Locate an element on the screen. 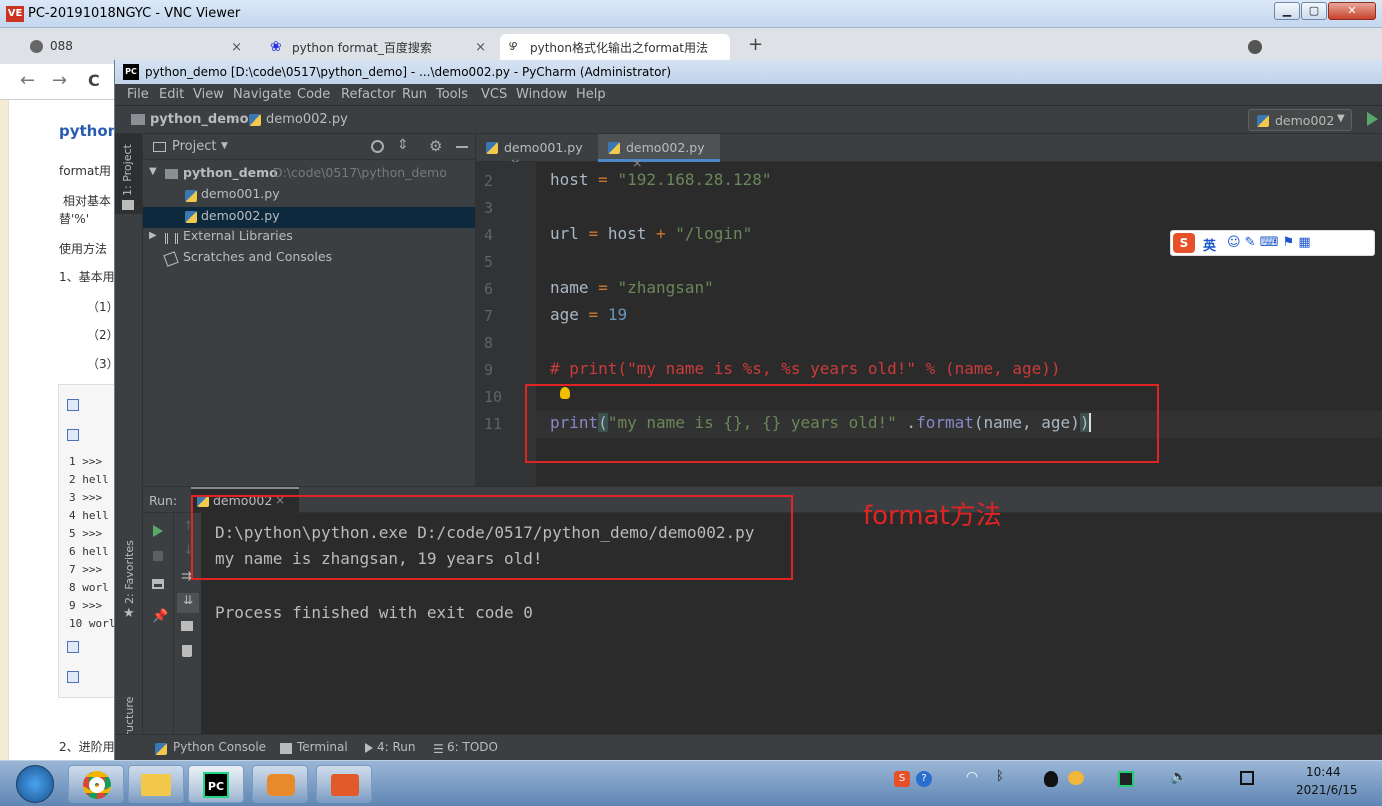  line-number: 2 is located at coordinates (489, 181).